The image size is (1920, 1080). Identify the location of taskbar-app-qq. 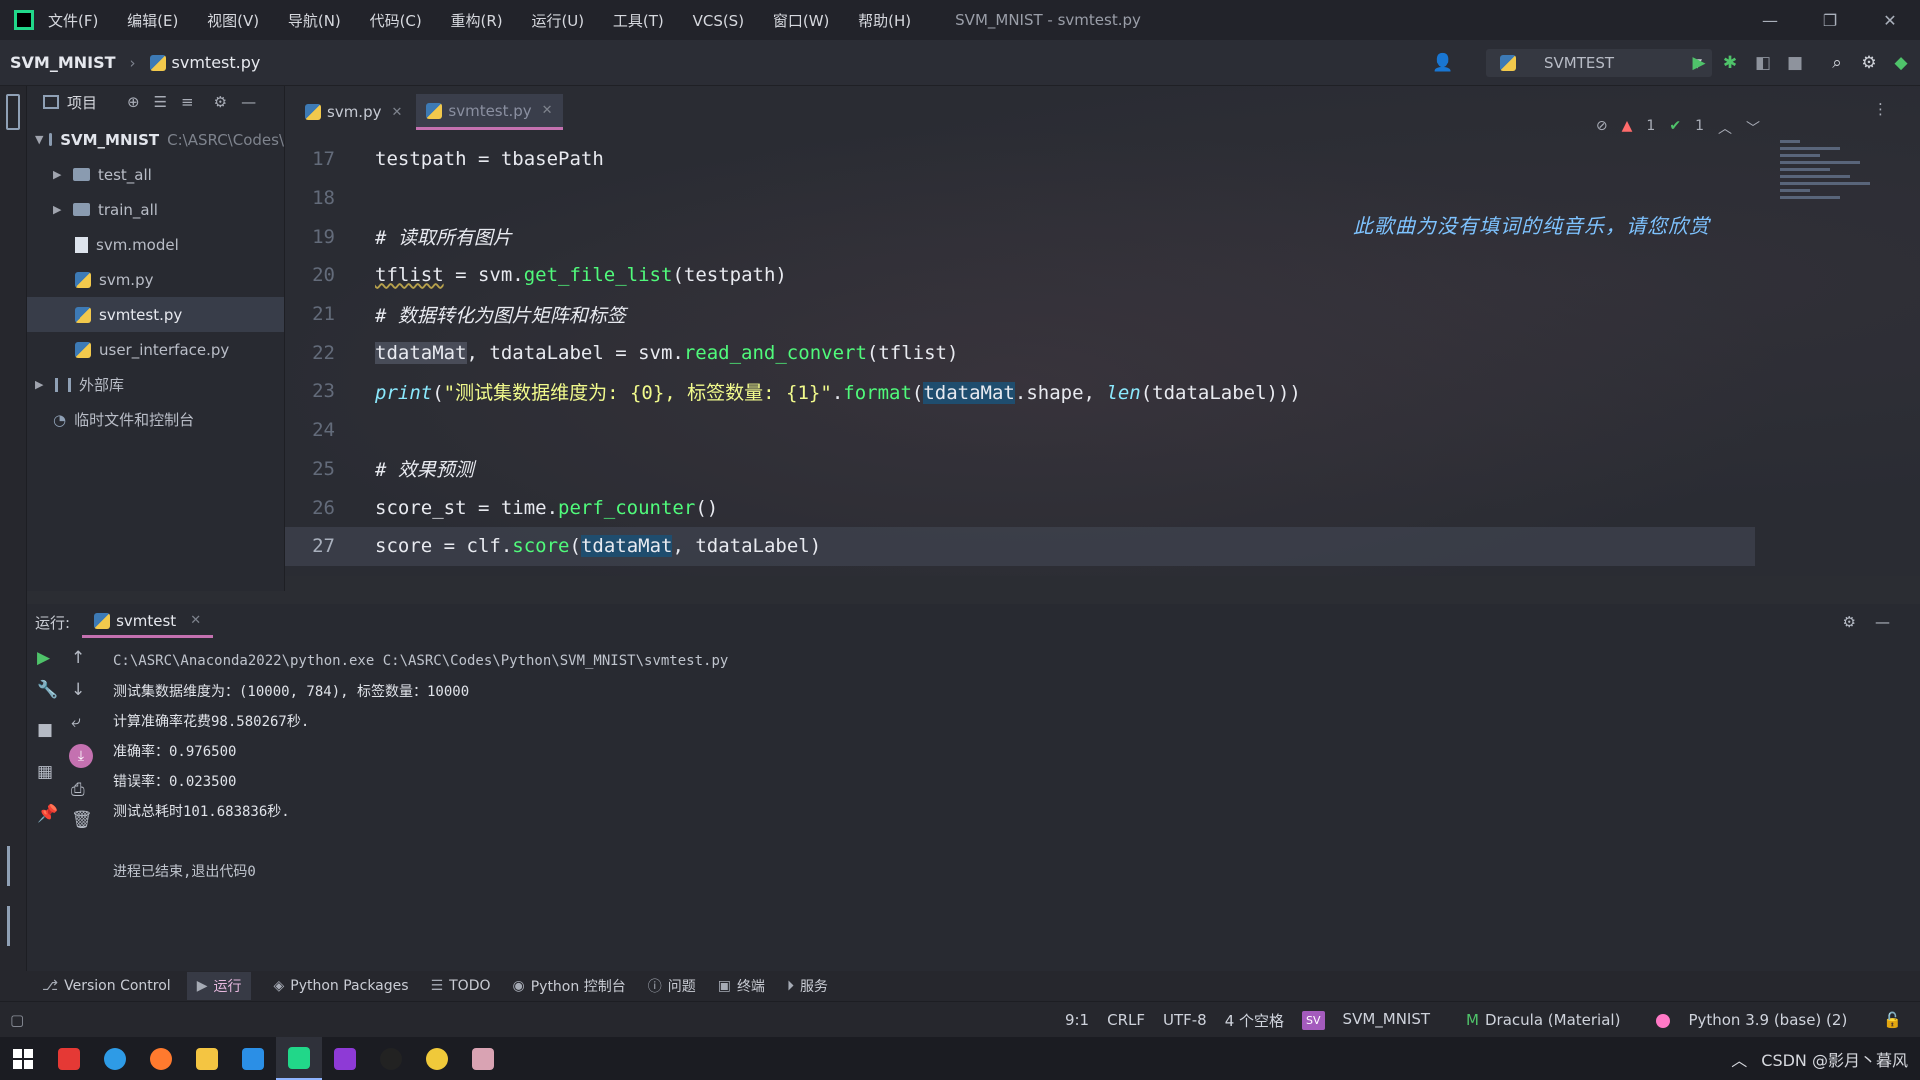
(391, 1058).